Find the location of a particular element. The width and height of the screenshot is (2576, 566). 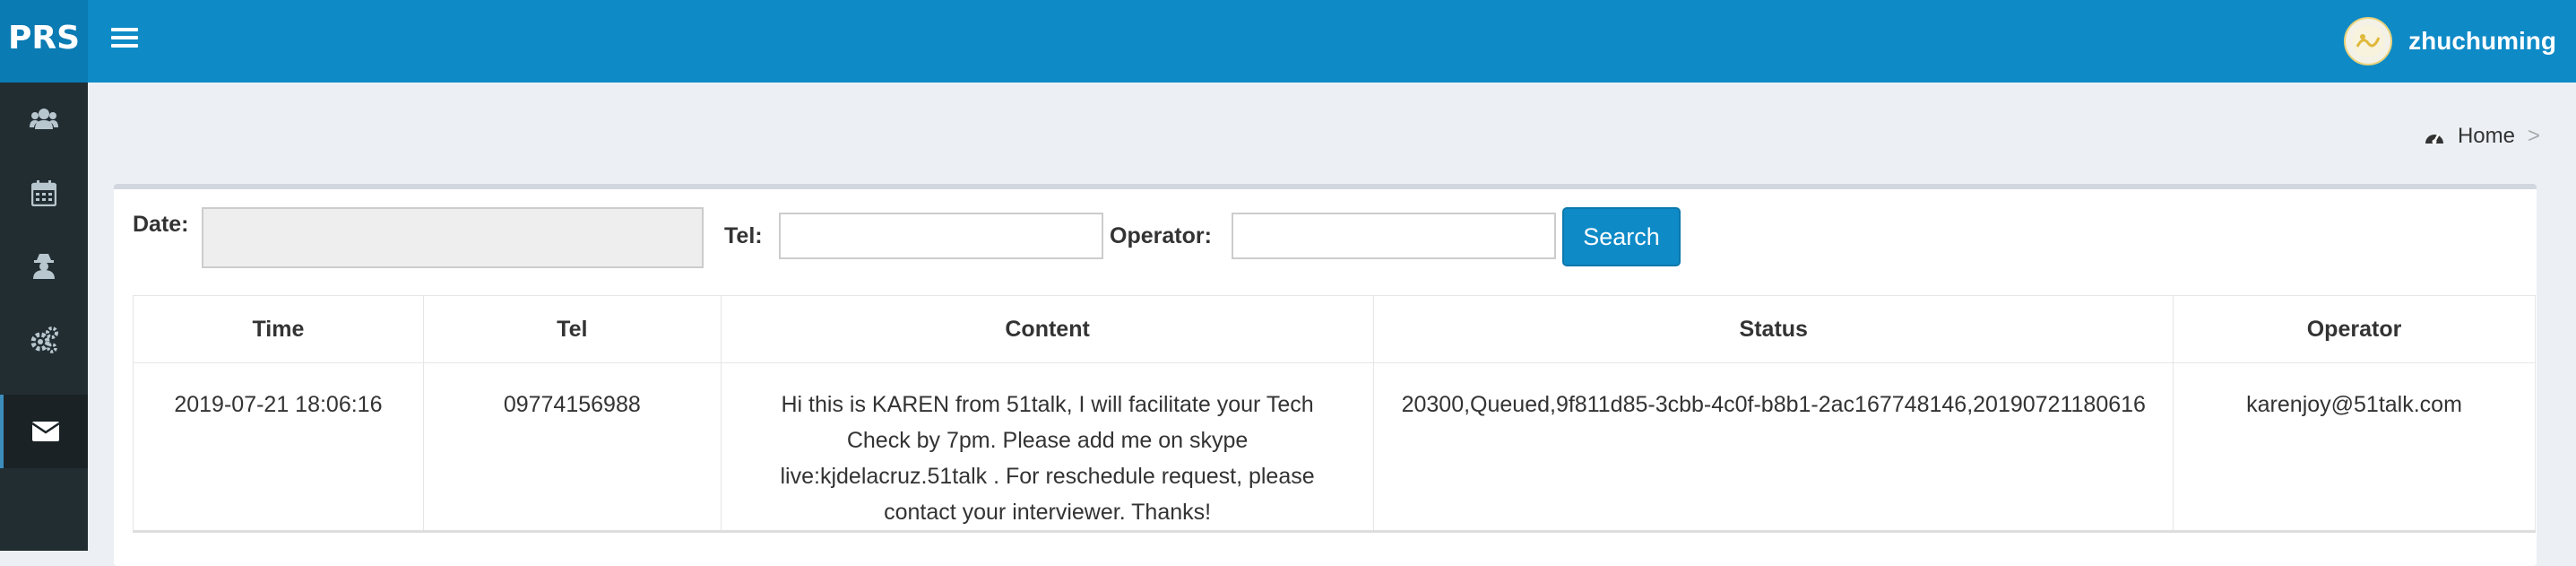

sidebar-item-settings is located at coordinates (44, 340).